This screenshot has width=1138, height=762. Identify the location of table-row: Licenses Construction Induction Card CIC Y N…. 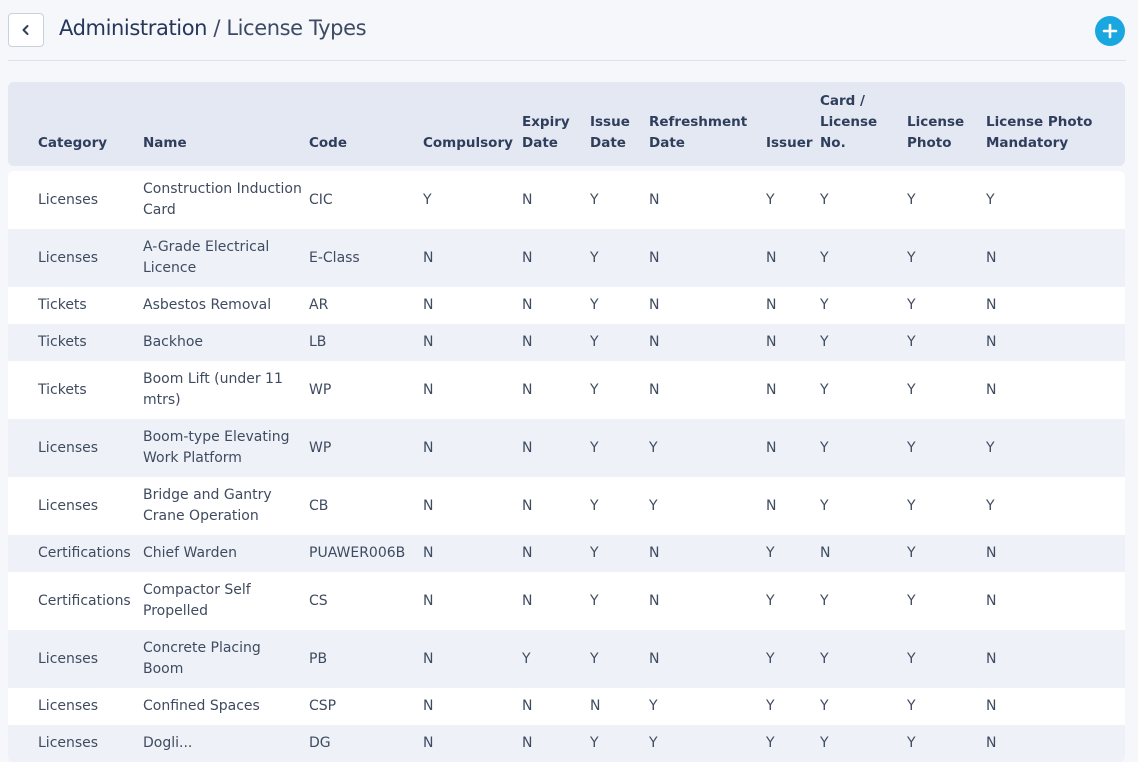
(566, 200).